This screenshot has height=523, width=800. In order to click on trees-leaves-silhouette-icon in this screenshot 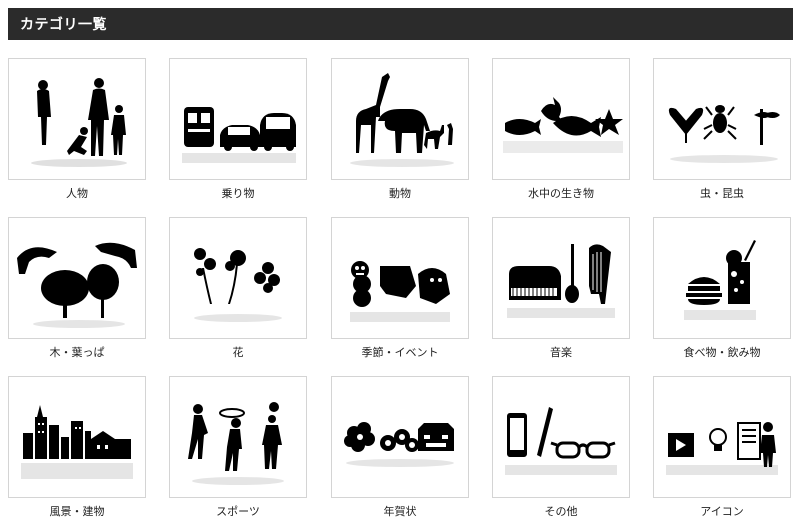, I will do `click(77, 285)`.